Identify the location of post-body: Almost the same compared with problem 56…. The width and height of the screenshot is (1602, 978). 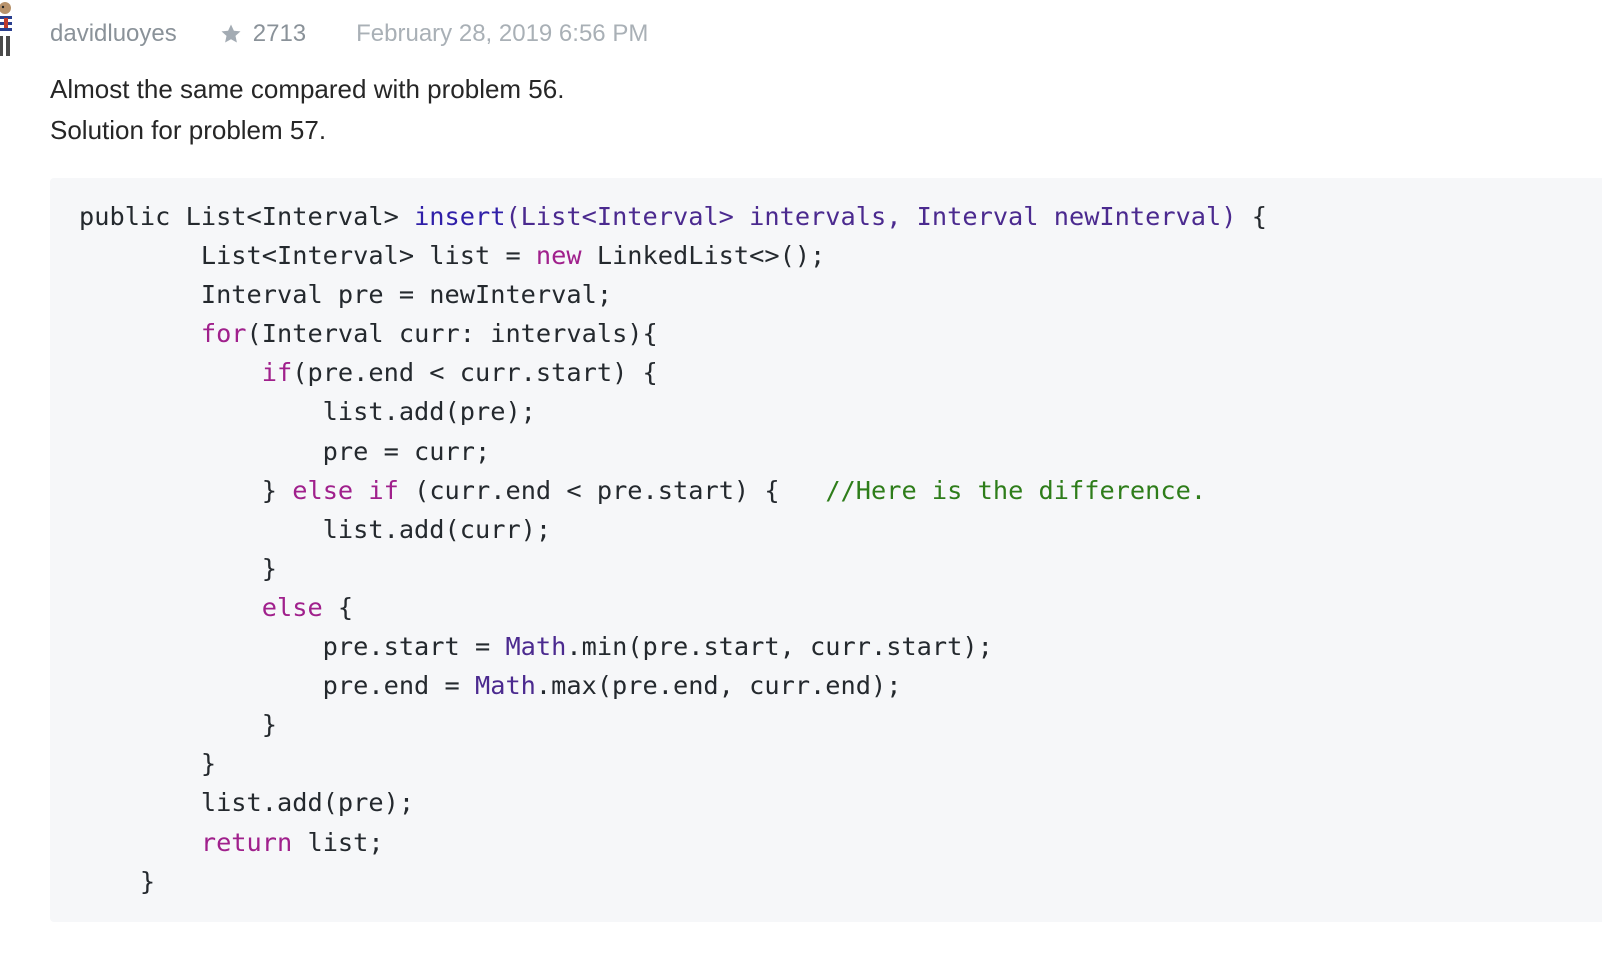
(307, 110).